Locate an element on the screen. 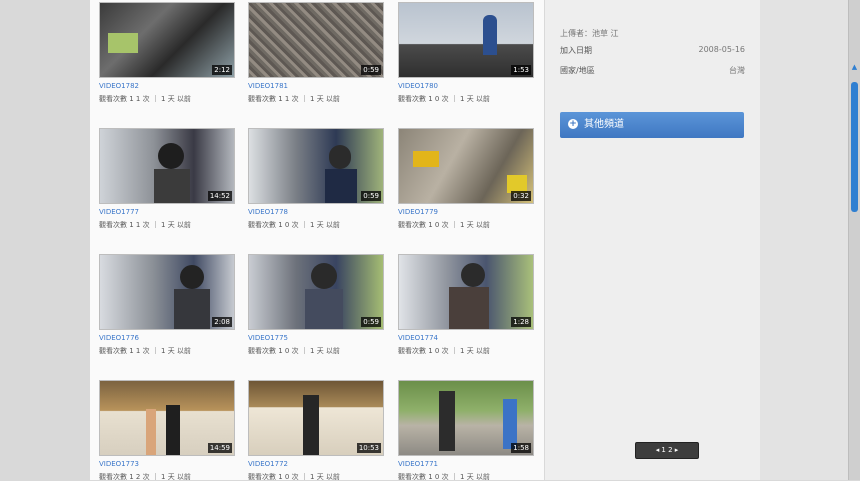 The height and width of the screenshot is (481, 860). country-value: 台灣 is located at coordinates (737, 70).